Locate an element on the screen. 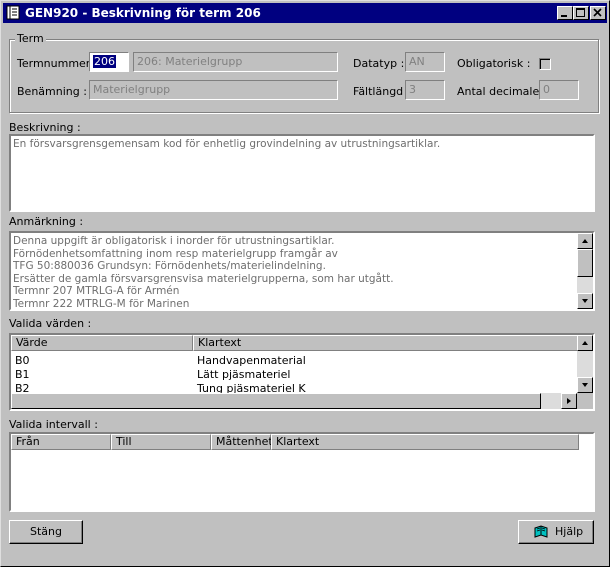 Image resolution: width=610 pixels, height=567 pixels. arrow-right-icon is located at coordinates (569, 401).